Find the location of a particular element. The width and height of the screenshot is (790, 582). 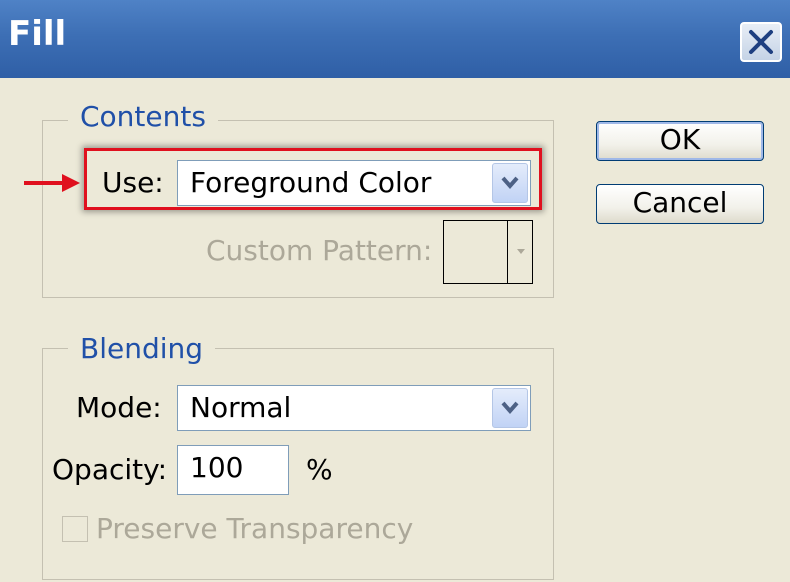

custom-pattern-label: Custom Pattern: is located at coordinates (319, 250).